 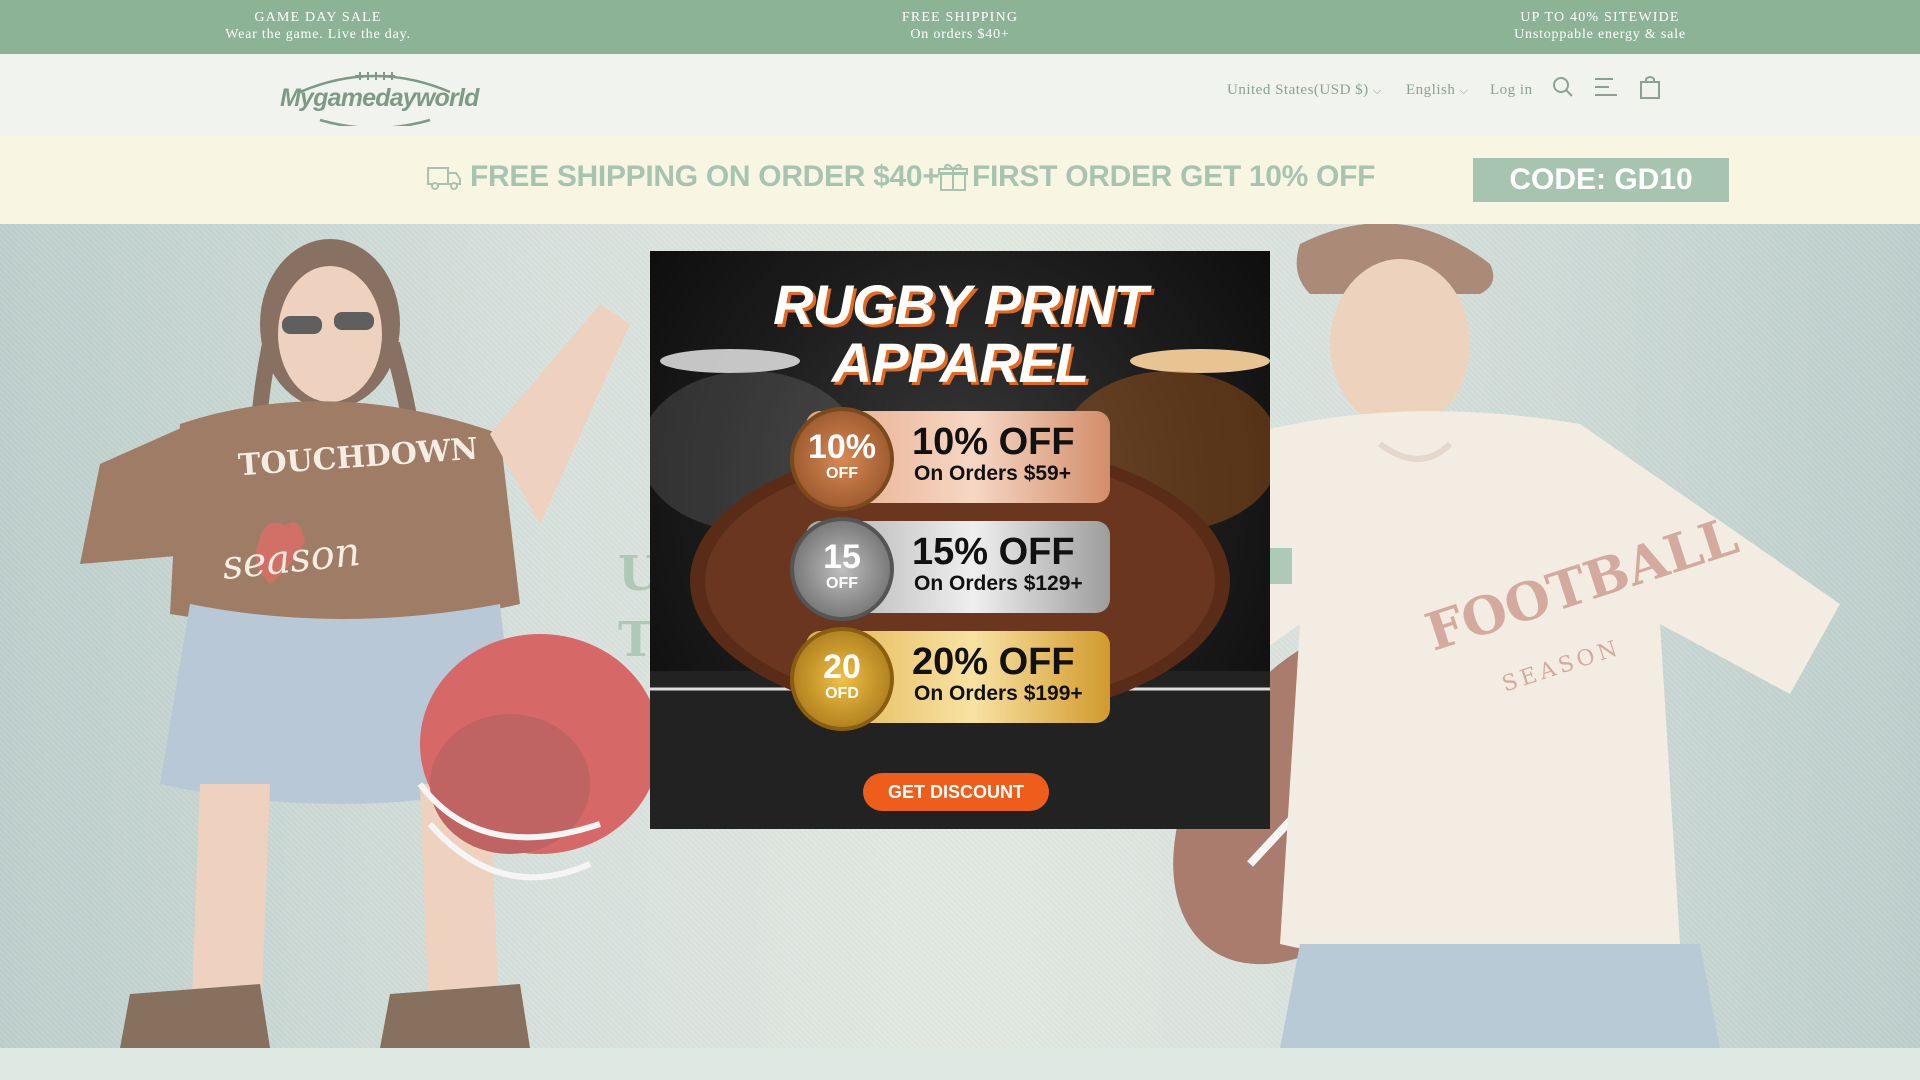 What do you see at coordinates (1431, 90) in the screenshot?
I see `language-label: English` at bounding box center [1431, 90].